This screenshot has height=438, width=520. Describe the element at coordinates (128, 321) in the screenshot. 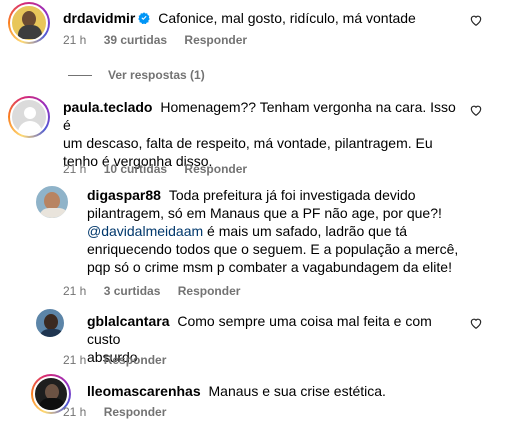

I see `comment-username: gblalcantara` at that location.